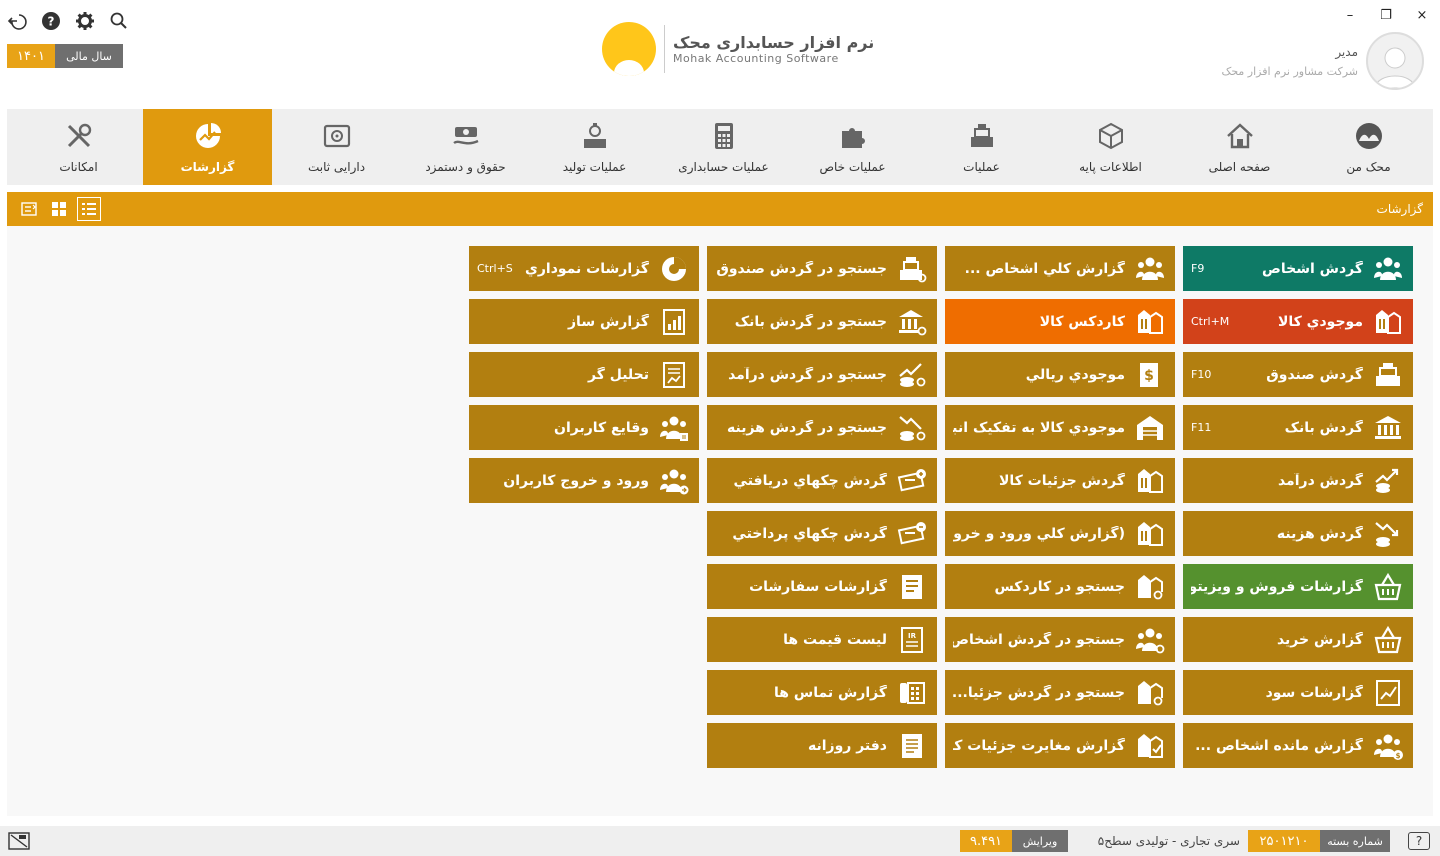  Describe the element at coordinates (981, 166) in the screenshot. I see `nav-item-label: عملیات` at that location.